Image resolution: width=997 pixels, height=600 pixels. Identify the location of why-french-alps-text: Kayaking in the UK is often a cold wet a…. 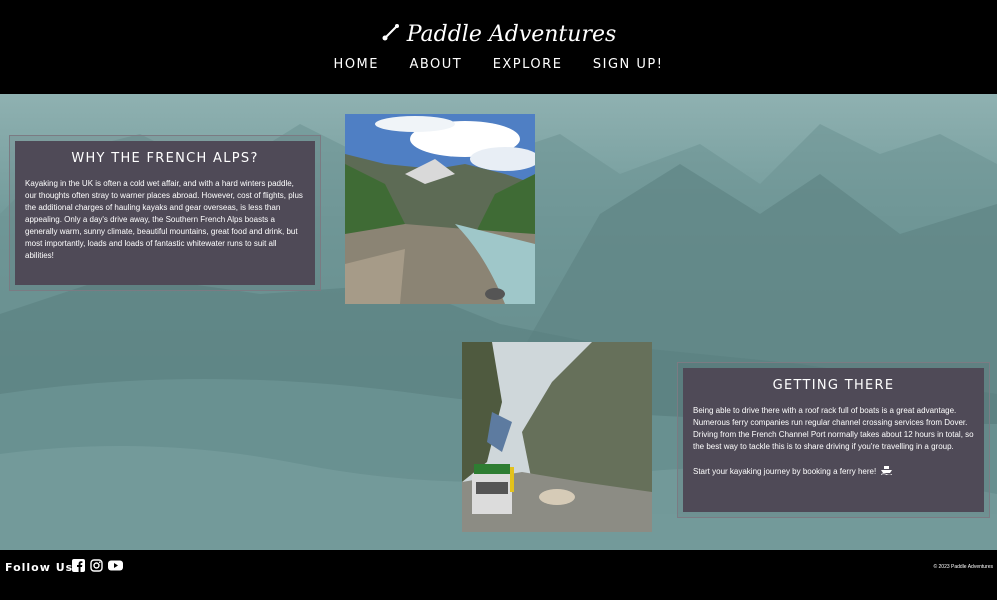
(164, 219).